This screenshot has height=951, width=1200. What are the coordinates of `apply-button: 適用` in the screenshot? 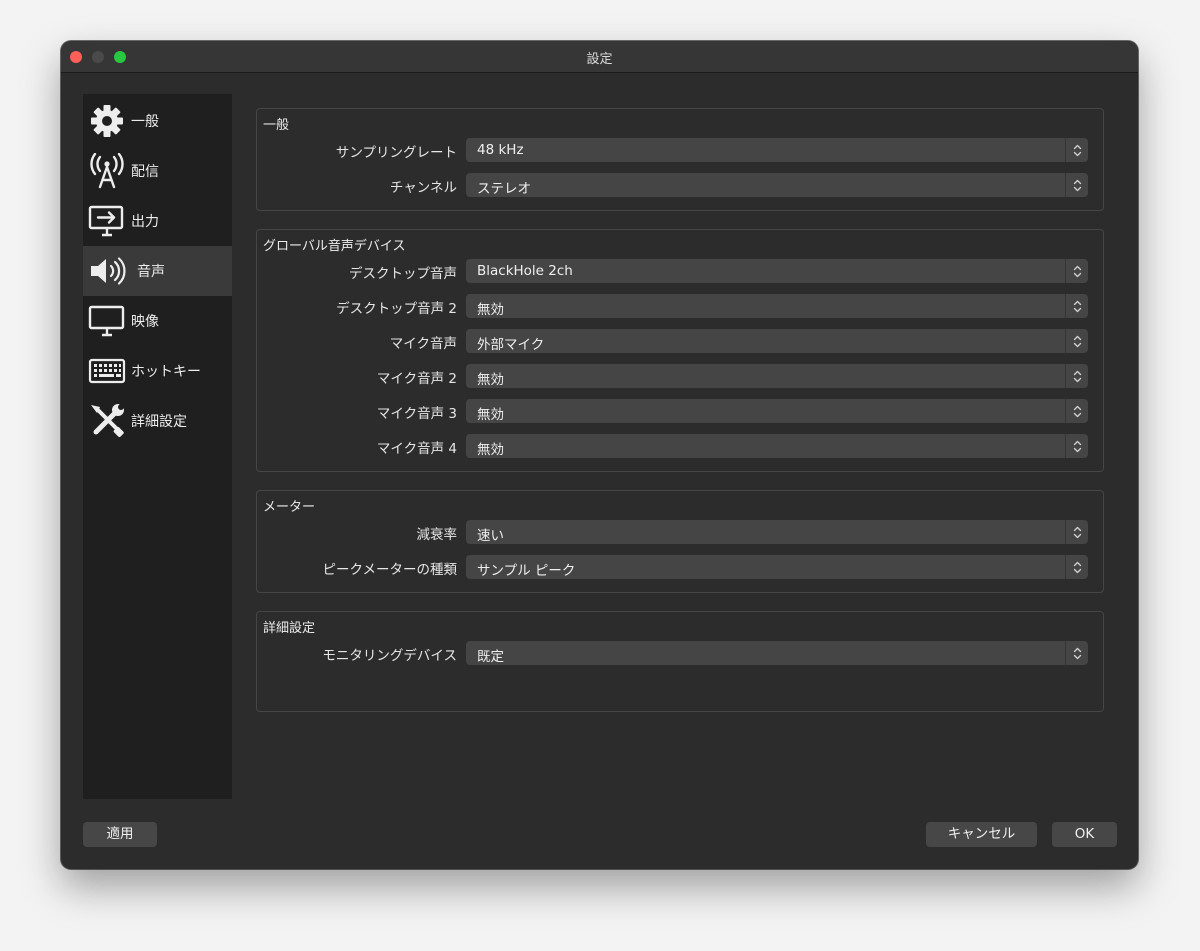 It's located at (120, 834).